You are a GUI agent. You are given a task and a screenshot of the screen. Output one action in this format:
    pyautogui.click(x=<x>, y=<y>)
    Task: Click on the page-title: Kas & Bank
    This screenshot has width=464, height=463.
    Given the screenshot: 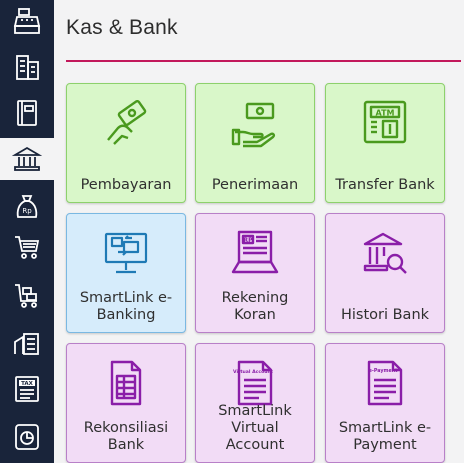 What is the action you would take?
    pyautogui.click(x=122, y=27)
    